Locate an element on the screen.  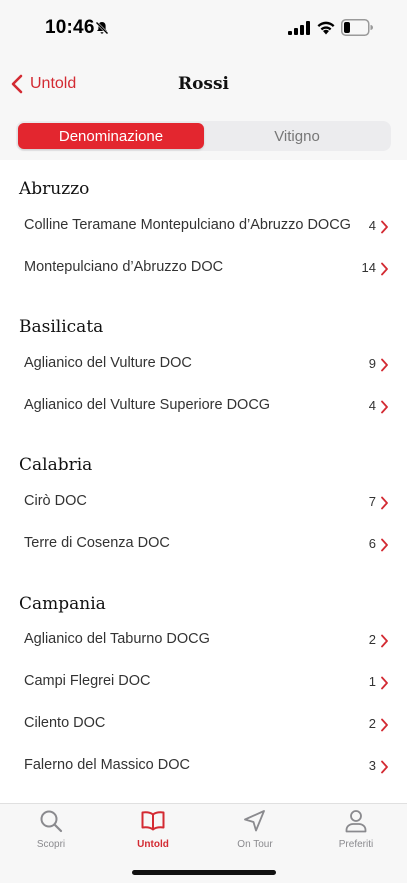
navigation-bar: Untold Rossi is located at coordinates (203, 84).